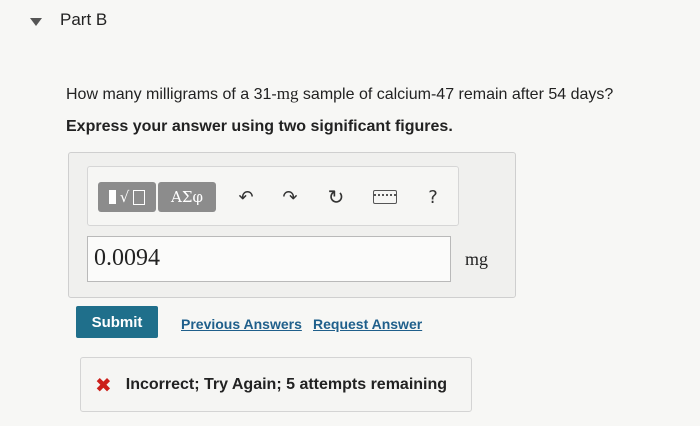 The height and width of the screenshot is (426, 700). Describe the element at coordinates (171, 94) in the screenshot. I see `question-text-before: How many milligrams of a 31-` at that location.